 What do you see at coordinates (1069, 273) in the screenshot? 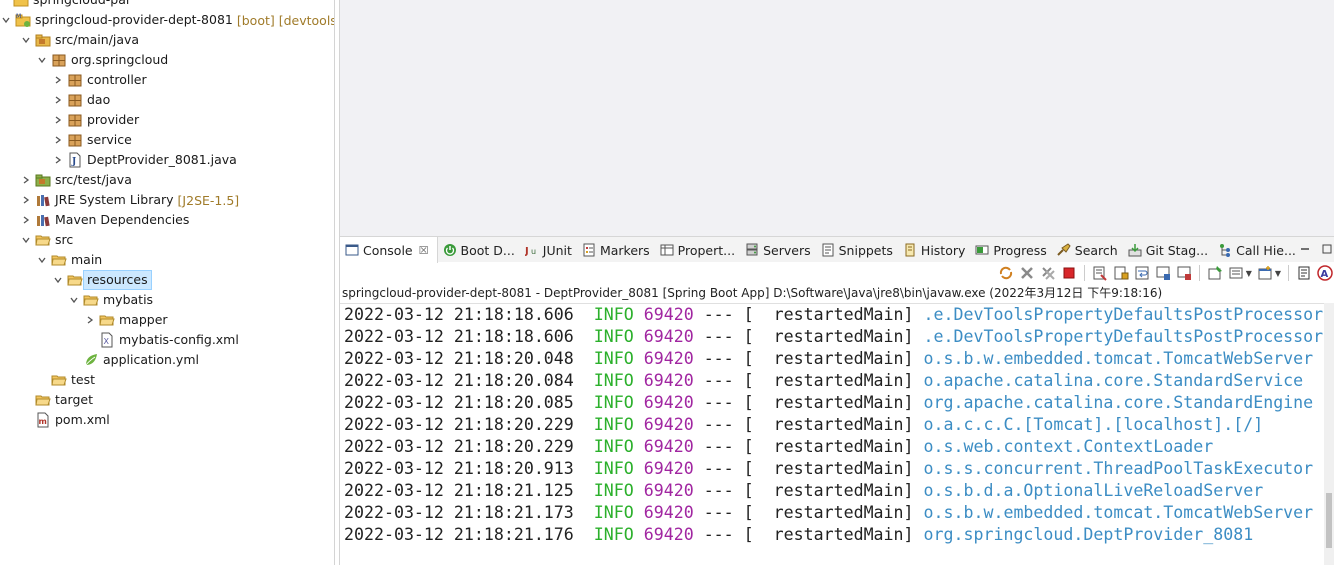
I see `terminate-icon` at bounding box center [1069, 273].